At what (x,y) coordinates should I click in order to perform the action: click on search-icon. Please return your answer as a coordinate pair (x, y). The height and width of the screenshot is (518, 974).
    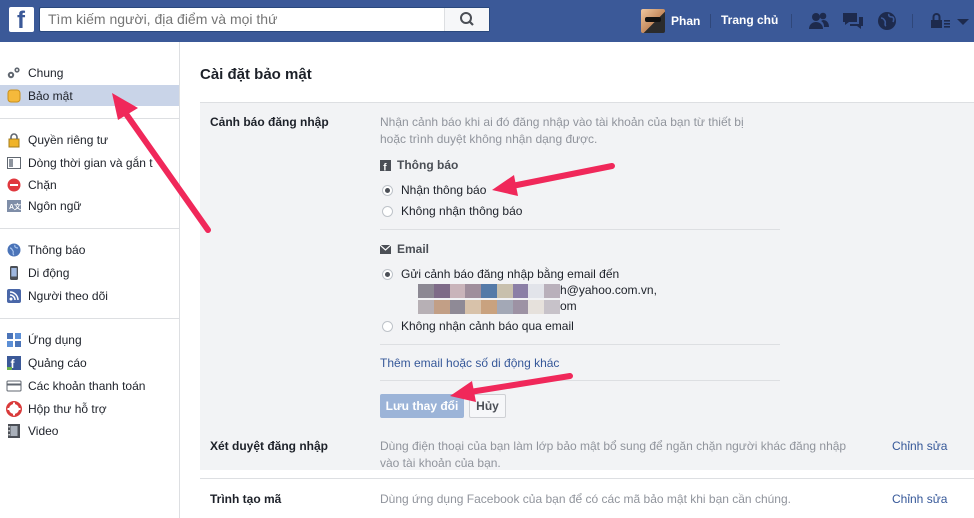
    Looking at the image, I should click on (467, 19).